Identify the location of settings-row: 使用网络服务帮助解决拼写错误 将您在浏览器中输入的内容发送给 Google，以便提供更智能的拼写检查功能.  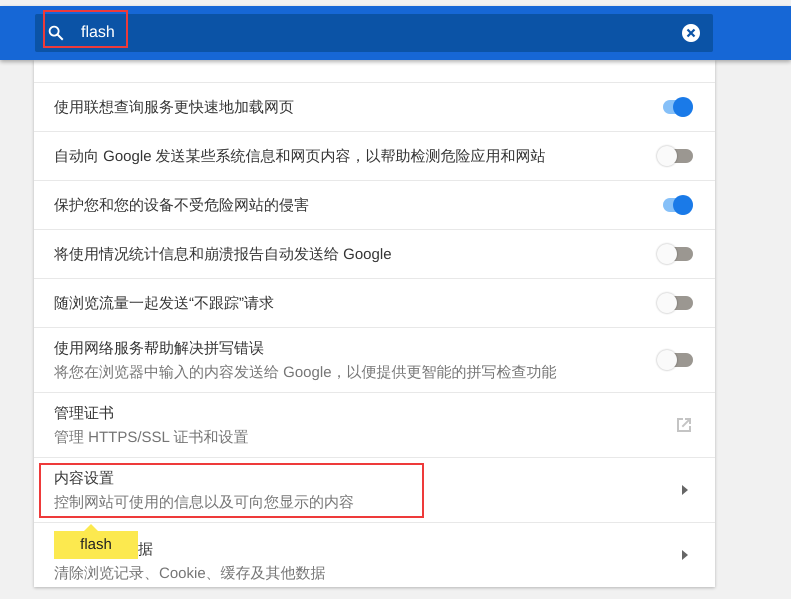
(374, 359).